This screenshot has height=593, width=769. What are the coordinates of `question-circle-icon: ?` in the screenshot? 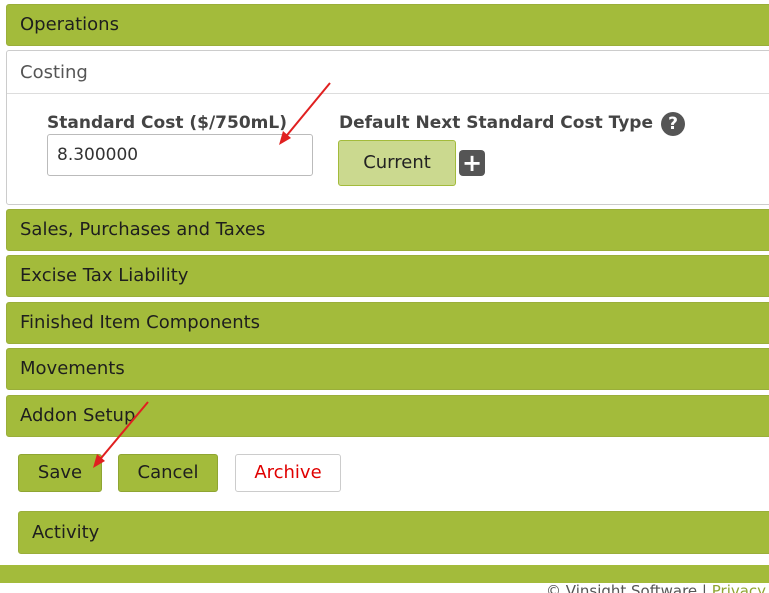 It's located at (673, 124).